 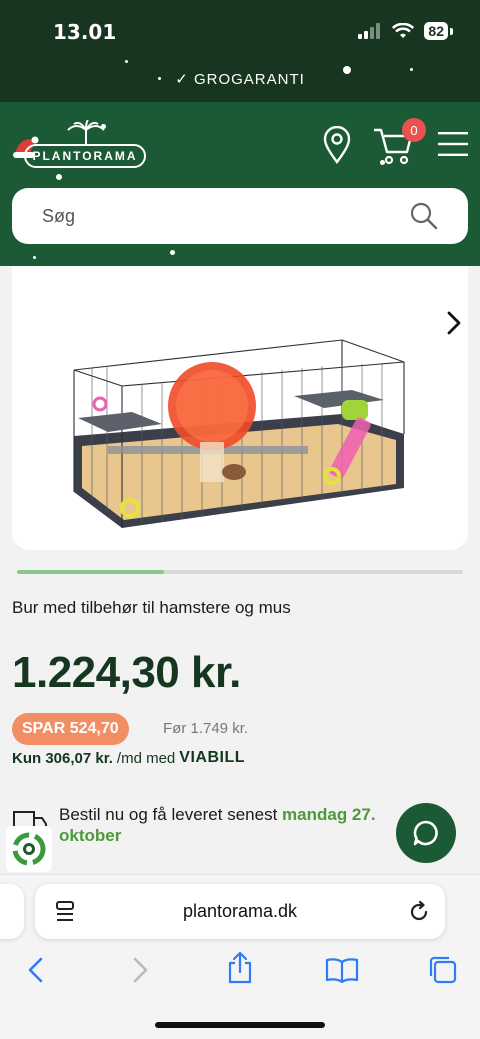 I want to click on url-text: plantorama.dk, so click(x=240, y=911).